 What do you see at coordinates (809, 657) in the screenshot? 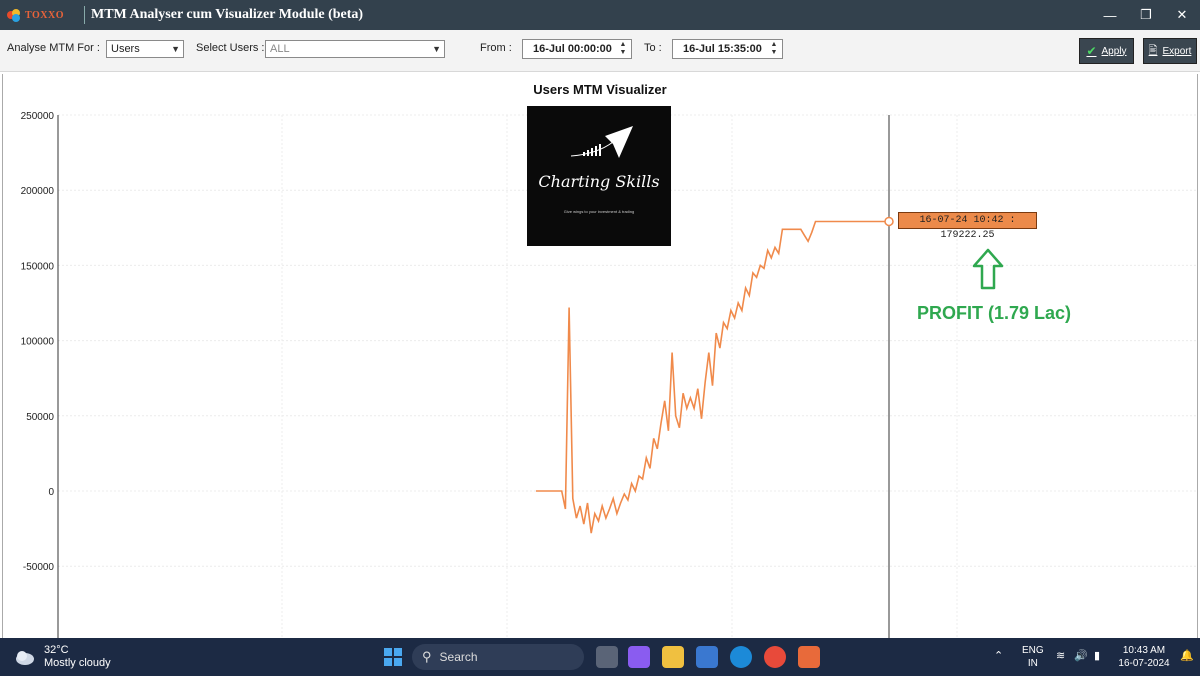
I see `toxxo-app-icon` at bounding box center [809, 657].